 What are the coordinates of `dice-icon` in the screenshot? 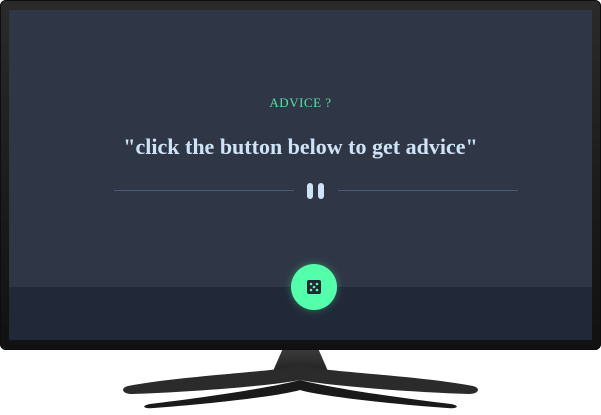 It's located at (314, 287).